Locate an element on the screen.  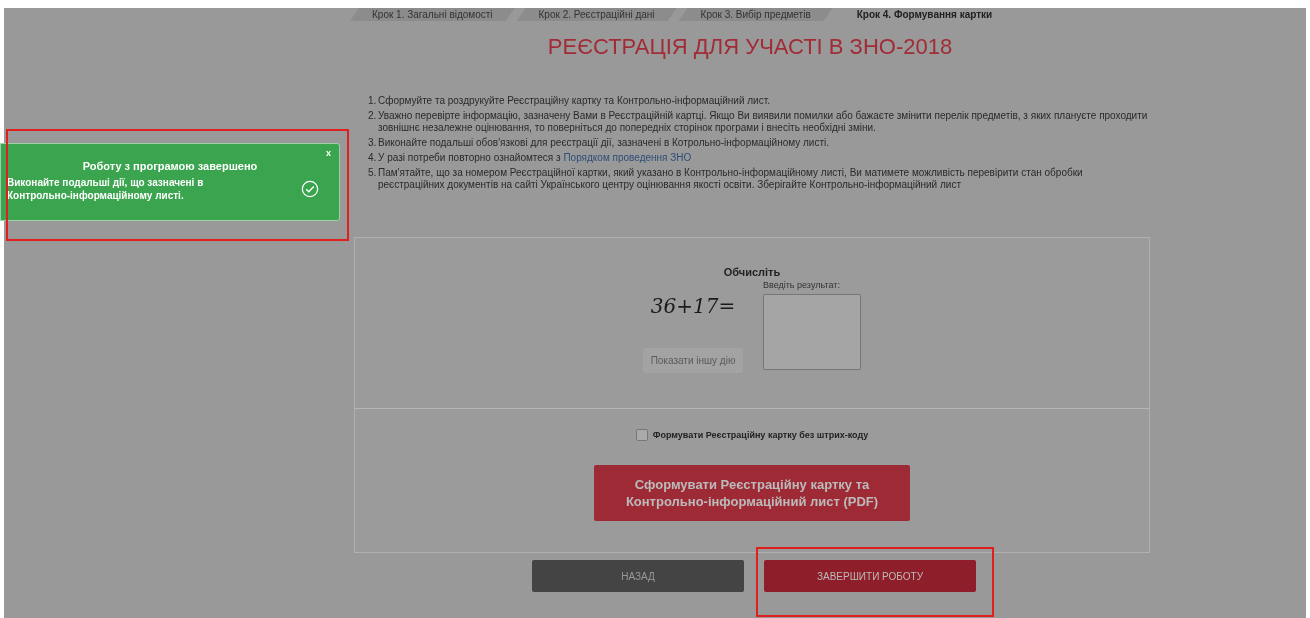
toast-message: Виконайте подальші дії, що зазначені в Контрольно-інформаційному листі. is located at coordinates (106, 189).